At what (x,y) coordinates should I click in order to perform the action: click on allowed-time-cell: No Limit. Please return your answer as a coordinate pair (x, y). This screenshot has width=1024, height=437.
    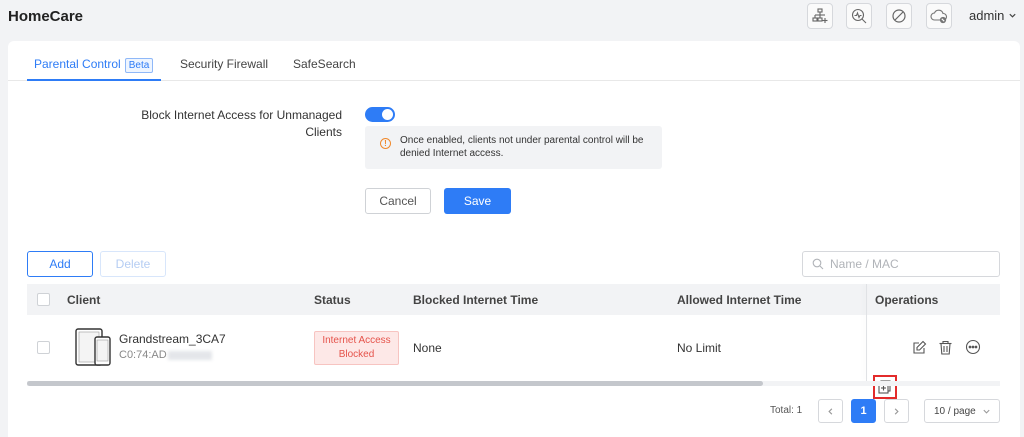
    Looking at the image, I should click on (699, 348).